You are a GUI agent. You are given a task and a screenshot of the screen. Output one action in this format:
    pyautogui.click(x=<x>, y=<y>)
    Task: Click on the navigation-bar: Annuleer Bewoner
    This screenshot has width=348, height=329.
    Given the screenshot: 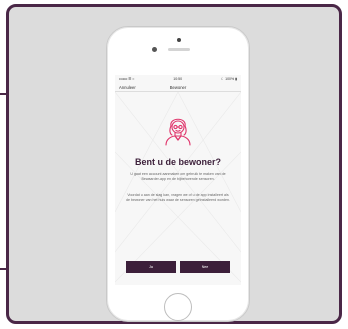 What is the action you would take?
    pyautogui.click(x=178, y=87)
    